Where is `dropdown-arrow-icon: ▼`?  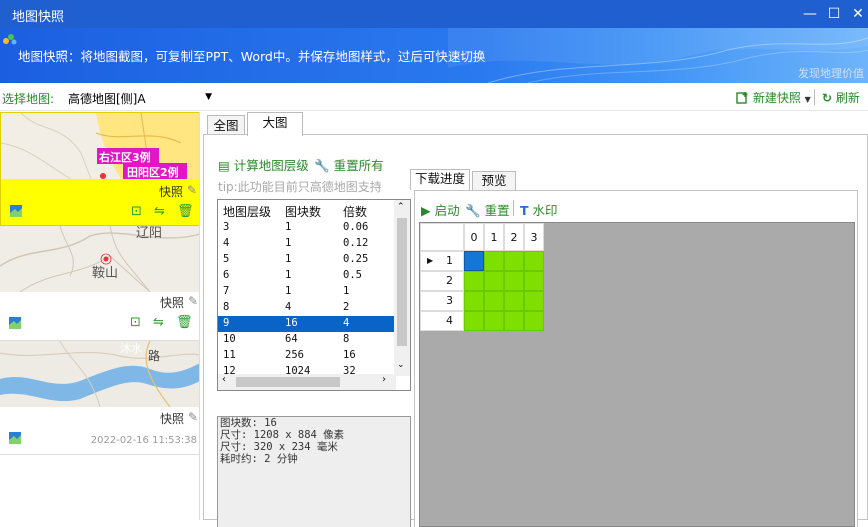 dropdown-arrow-icon: ▼ is located at coordinates (808, 99).